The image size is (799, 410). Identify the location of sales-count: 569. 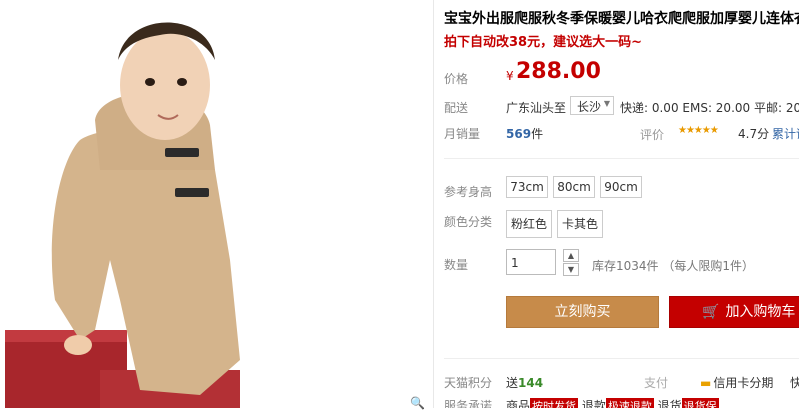
(519, 134).